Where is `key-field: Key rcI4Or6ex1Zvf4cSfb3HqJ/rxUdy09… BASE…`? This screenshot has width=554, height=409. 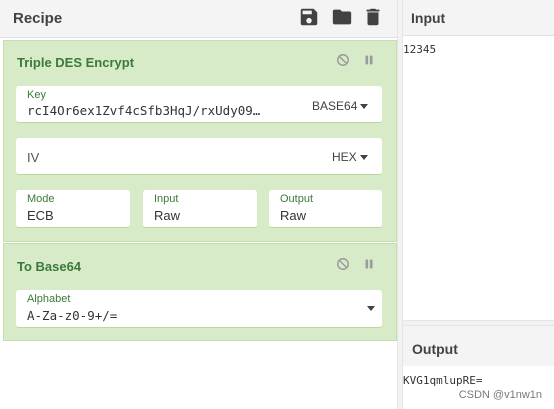
key-field: Key rcI4Or6ex1Zvf4cSfb3HqJ/rxUdy09… BASE… is located at coordinates (199, 104).